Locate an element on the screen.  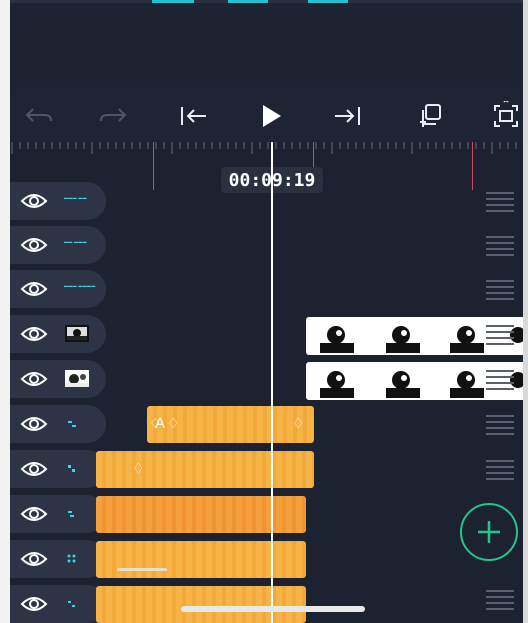
jump-to-end-icon is located at coordinates (347, 116).